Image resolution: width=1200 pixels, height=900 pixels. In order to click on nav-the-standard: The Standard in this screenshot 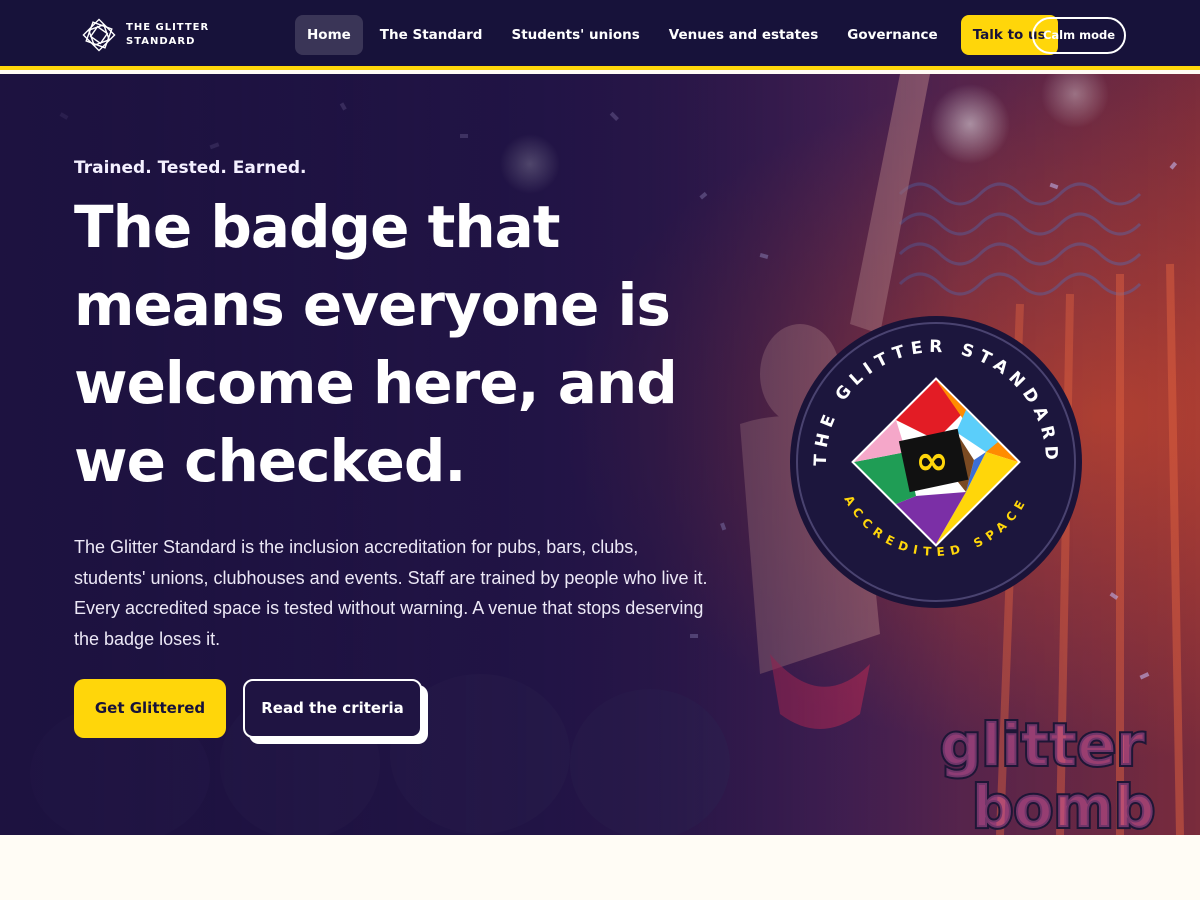, I will do `click(431, 35)`.